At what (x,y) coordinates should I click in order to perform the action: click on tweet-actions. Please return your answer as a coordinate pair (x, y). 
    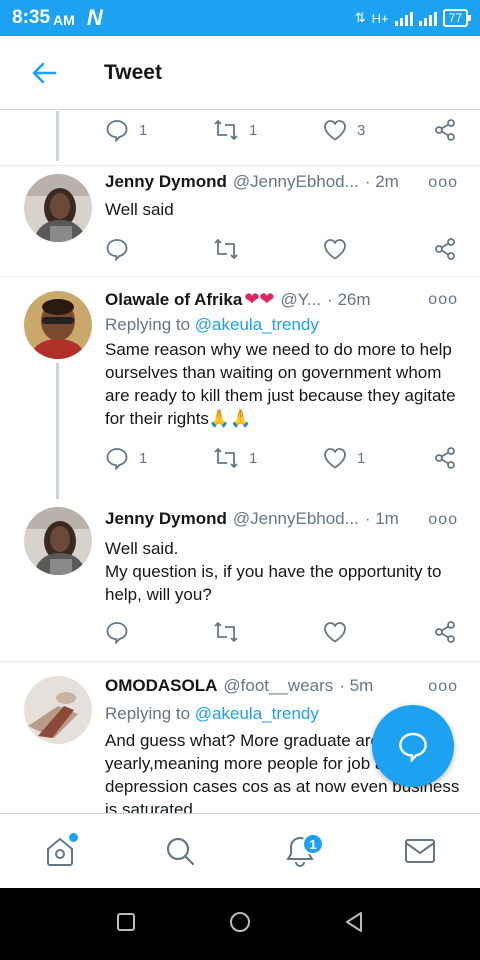
    Looking at the image, I should click on (281, 632).